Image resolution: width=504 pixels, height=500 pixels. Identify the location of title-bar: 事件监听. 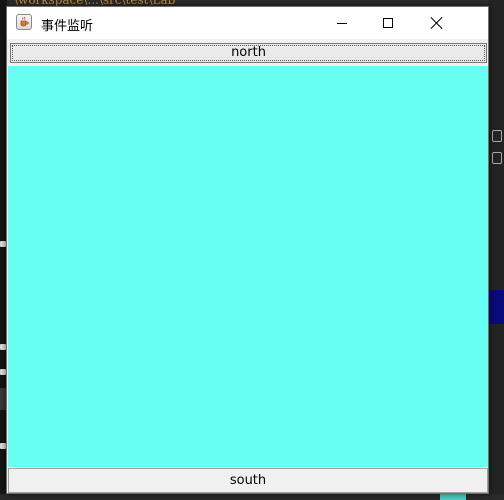
(247, 23).